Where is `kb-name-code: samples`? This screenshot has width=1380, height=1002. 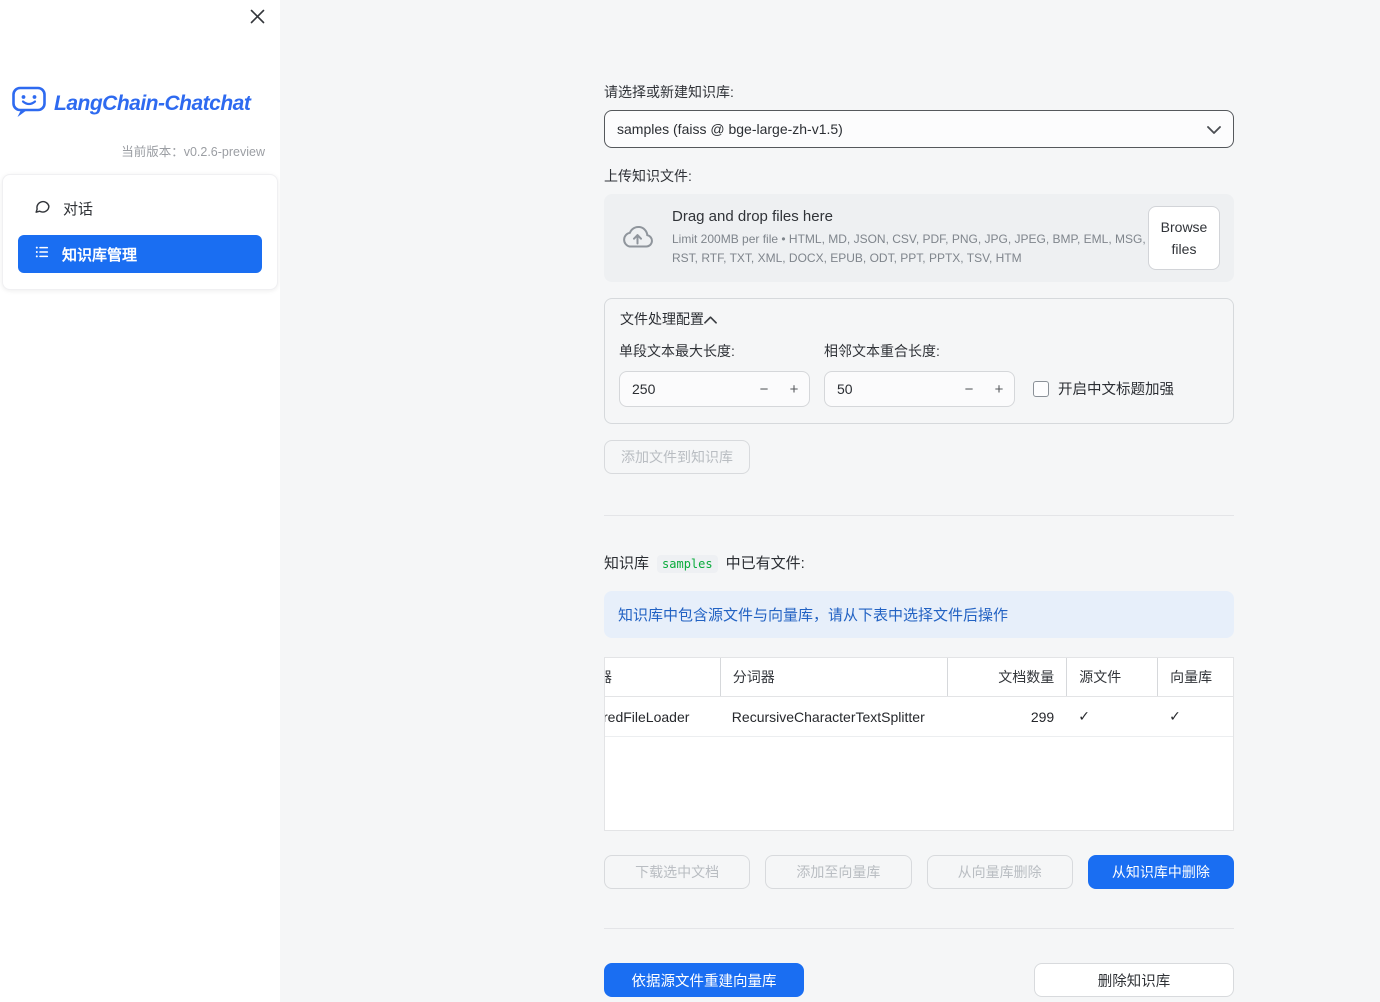 kb-name-code: samples is located at coordinates (687, 564).